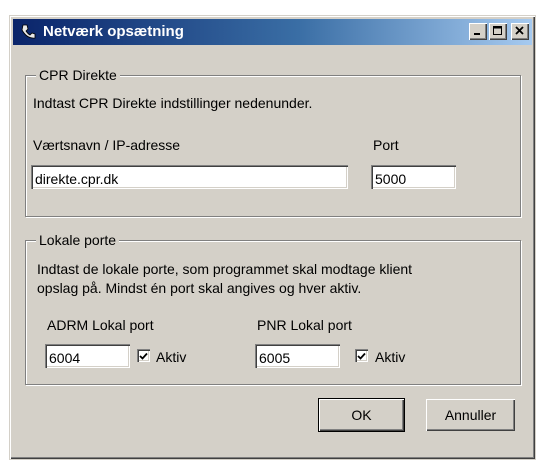 The height and width of the screenshot is (464, 544). What do you see at coordinates (189, 177) in the screenshot?
I see `host-input` at bounding box center [189, 177].